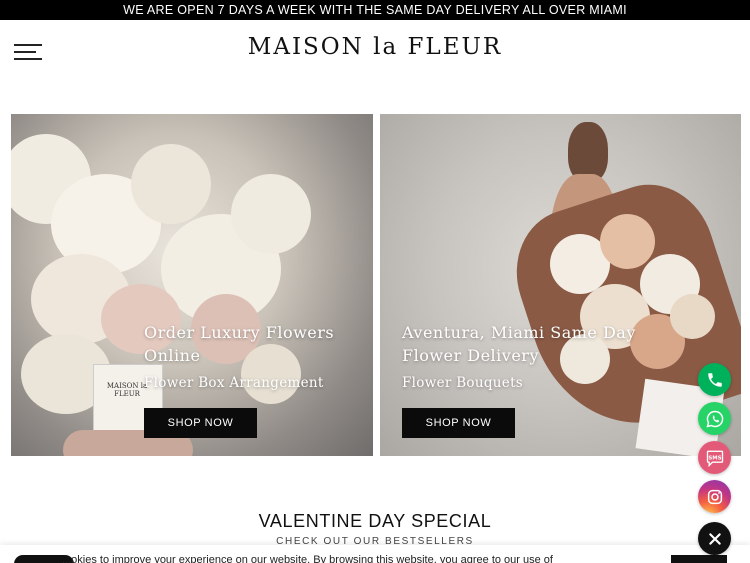 The height and width of the screenshot is (563, 750). What do you see at coordinates (519, 332) in the screenshot?
I see `hero-title-line1: Aventura, Miami Same Day` at bounding box center [519, 332].